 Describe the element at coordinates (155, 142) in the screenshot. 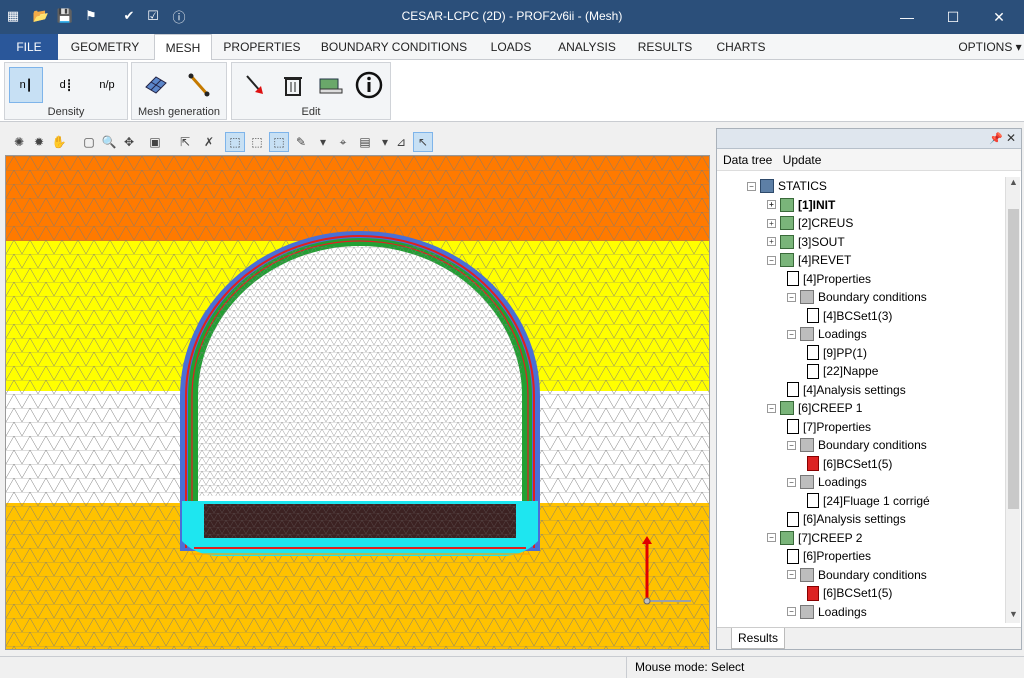

I see `camera-icon: ▣` at that location.